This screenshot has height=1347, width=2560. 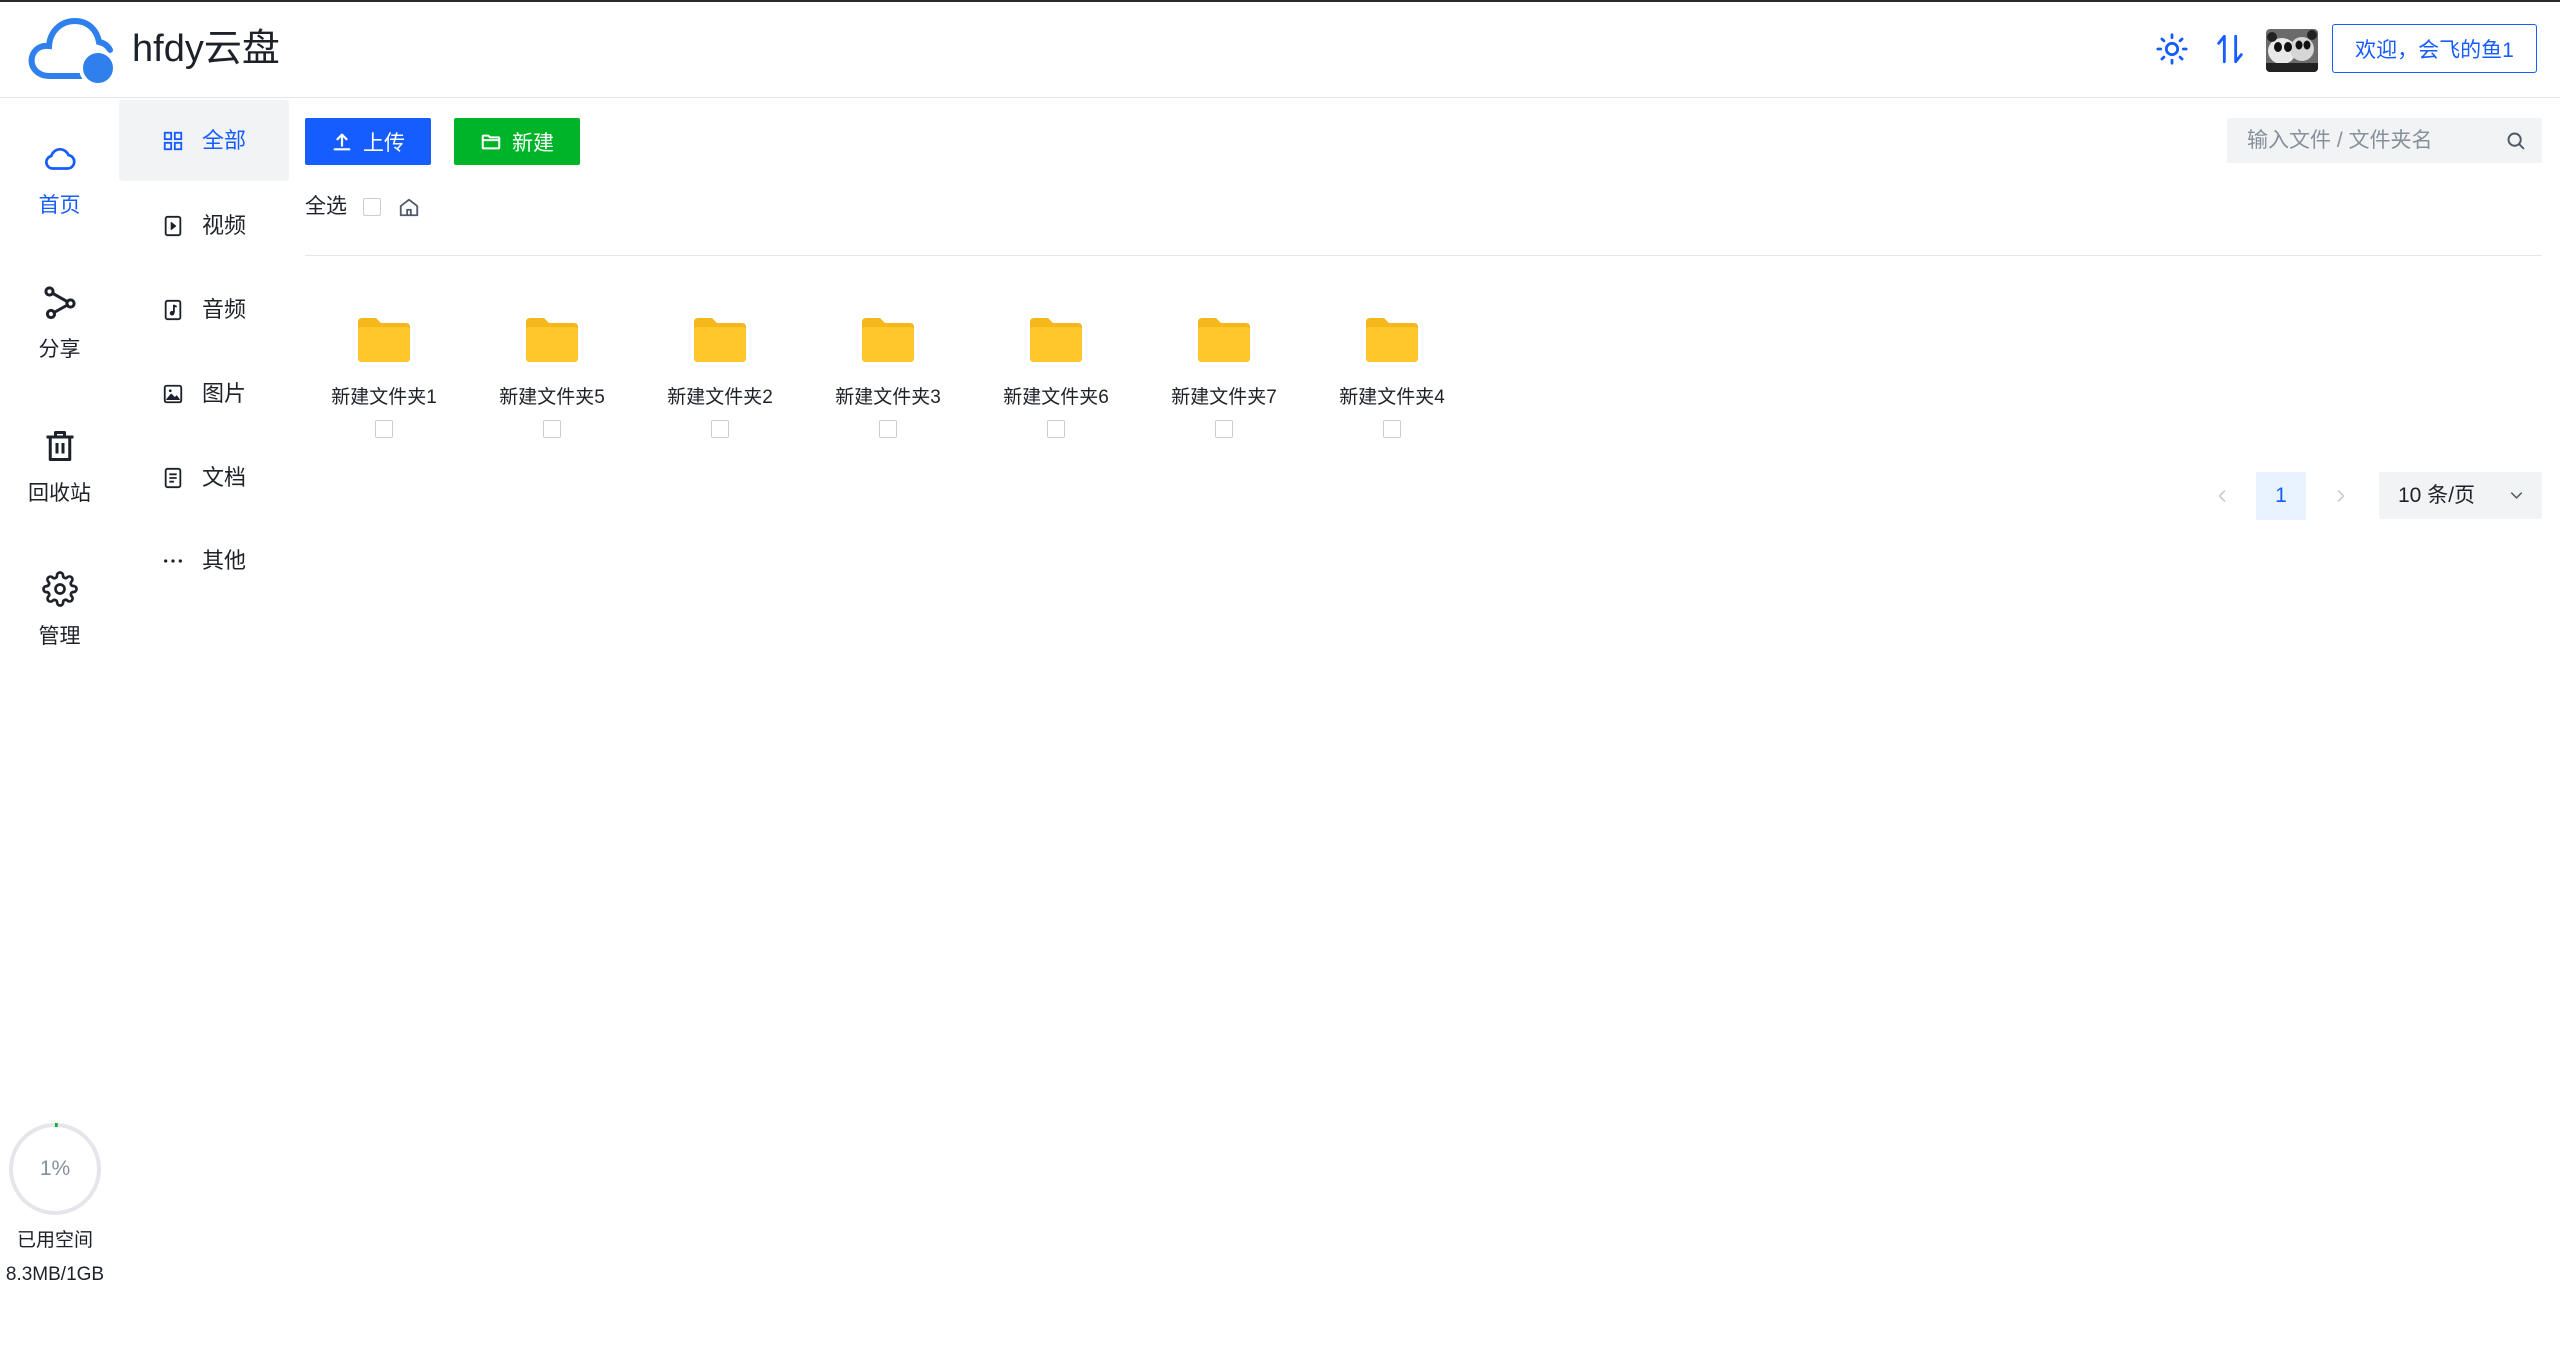 I want to click on new-folder-button: 新建, so click(x=517, y=141).